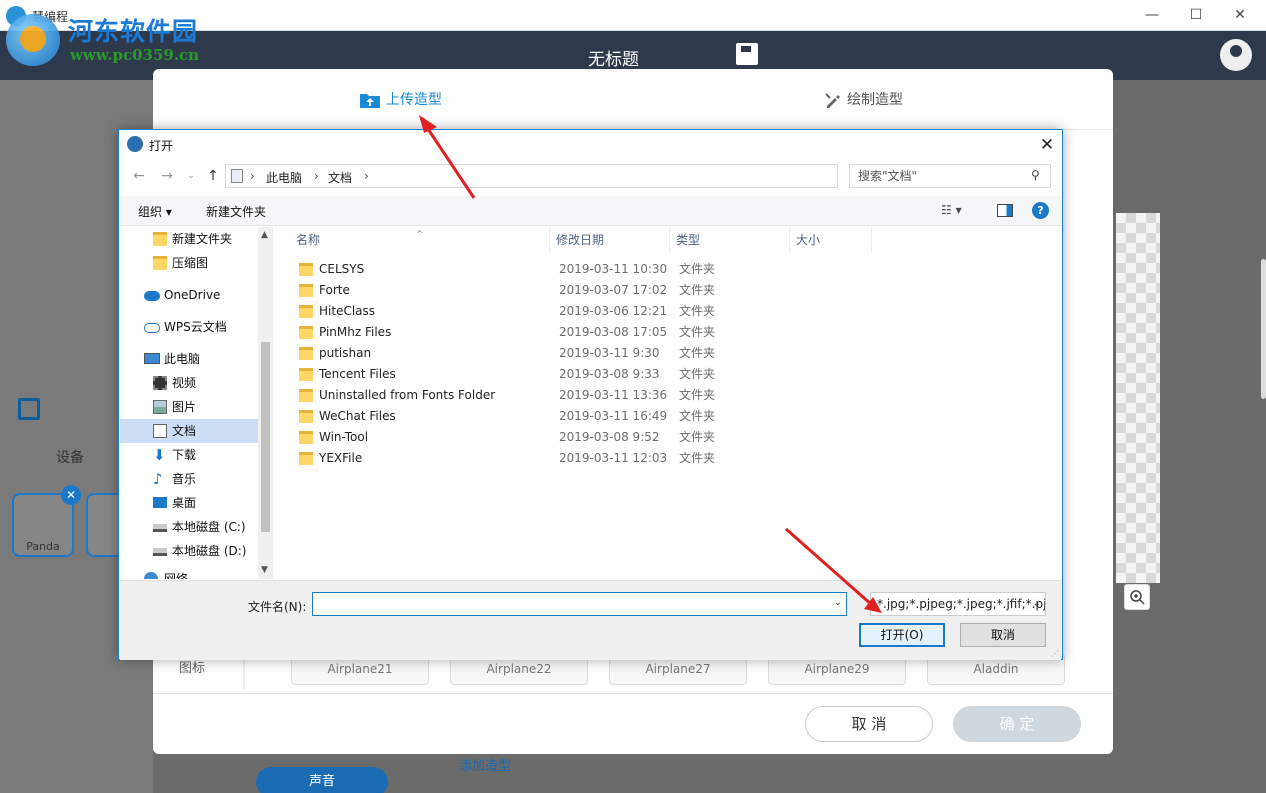 The image size is (1266, 793). What do you see at coordinates (135, 144) in the screenshot?
I see `dialog-app-icon` at bounding box center [135, 144].